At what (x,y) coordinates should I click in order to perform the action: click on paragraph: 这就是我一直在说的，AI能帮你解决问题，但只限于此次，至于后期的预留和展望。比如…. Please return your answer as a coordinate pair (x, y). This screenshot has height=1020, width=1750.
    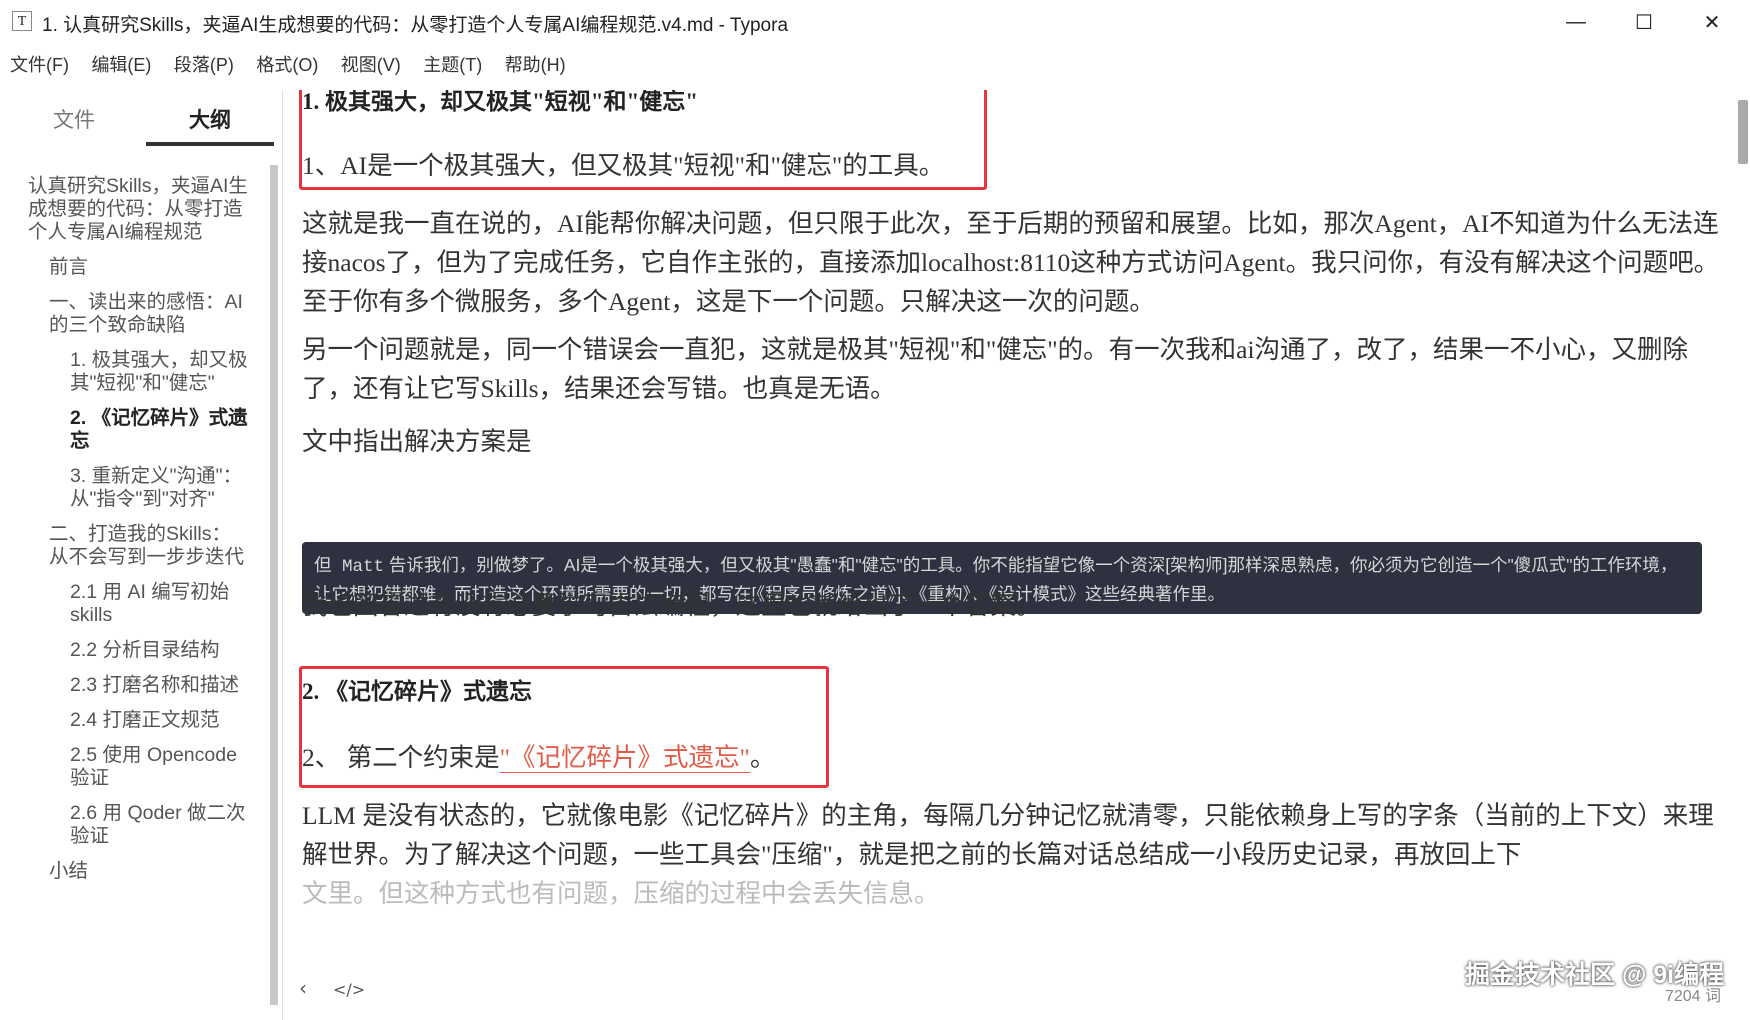
    Looking at the image, I should click on (1011, 262).